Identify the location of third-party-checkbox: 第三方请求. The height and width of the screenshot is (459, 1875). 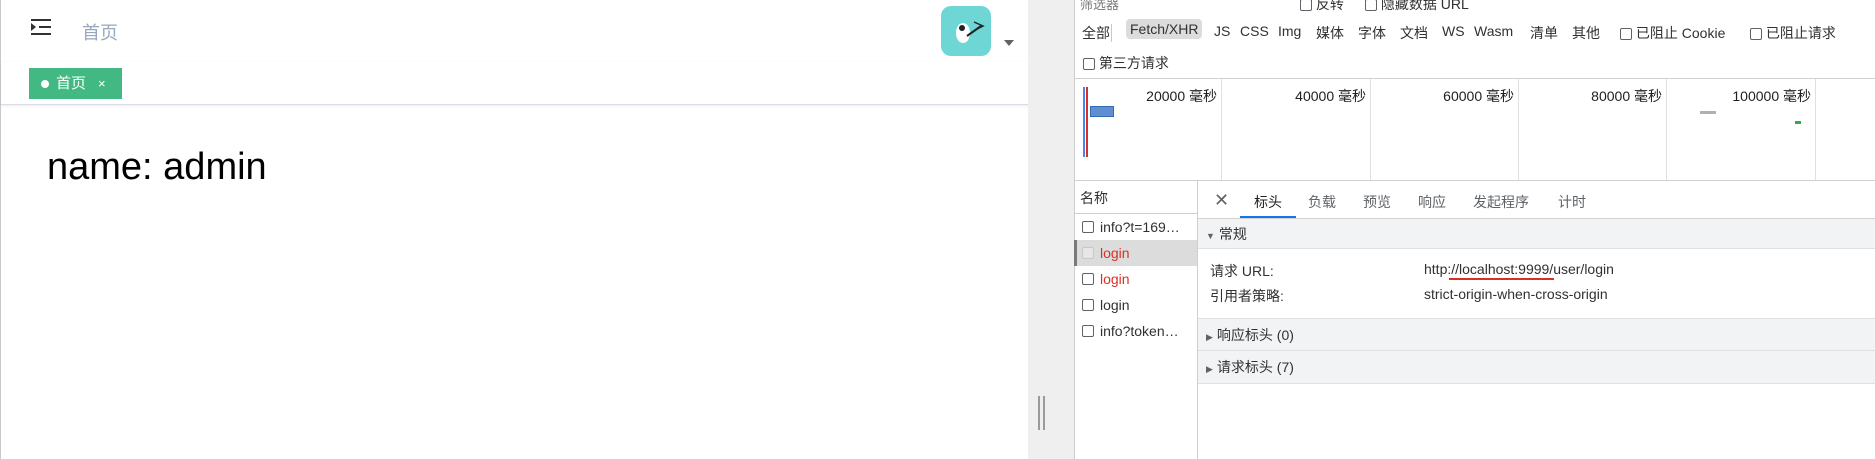
(1126, 63).